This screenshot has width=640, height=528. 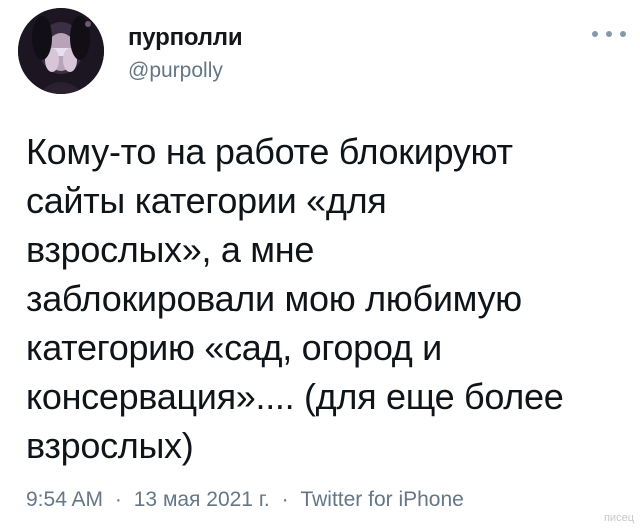 I want to click on avatar, so click(x=61, y=51).